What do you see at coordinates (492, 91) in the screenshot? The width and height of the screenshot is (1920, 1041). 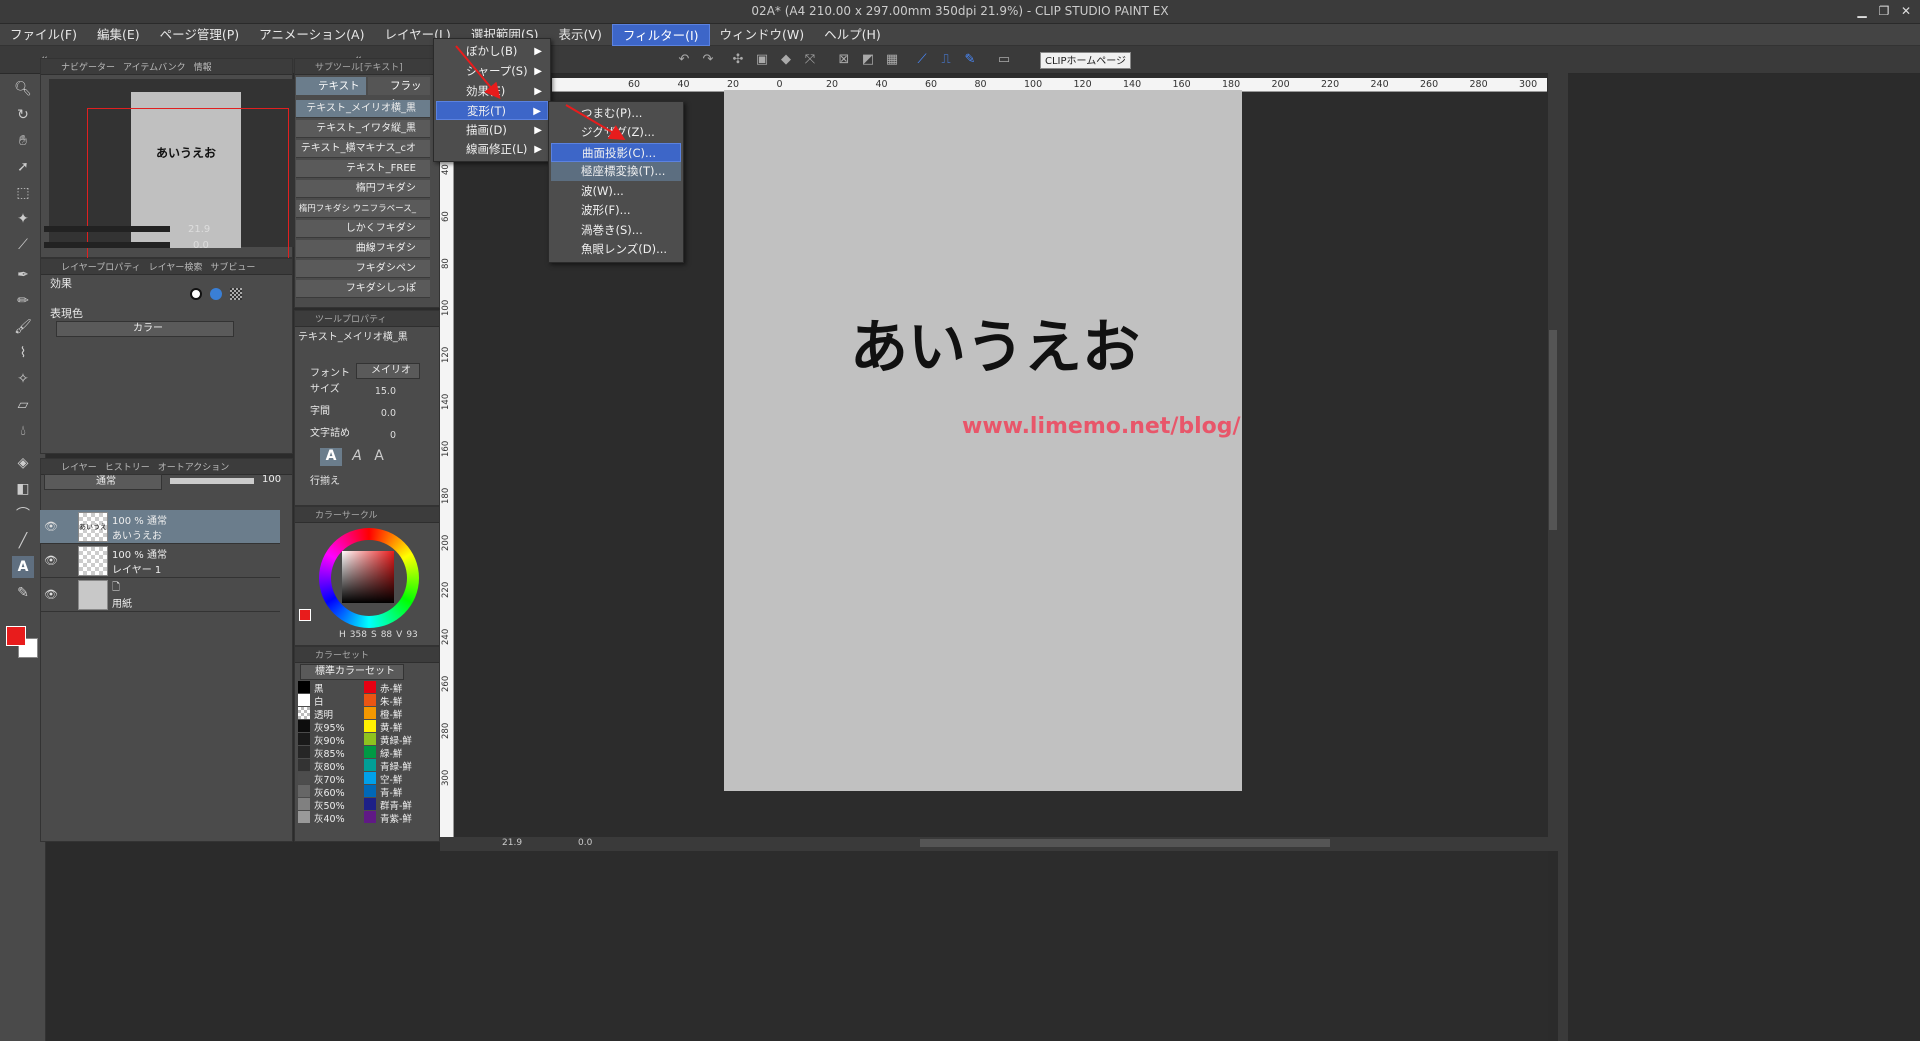 I see `filter-menu-item: 効果(E) ▶` at bounding box center [492, 91].